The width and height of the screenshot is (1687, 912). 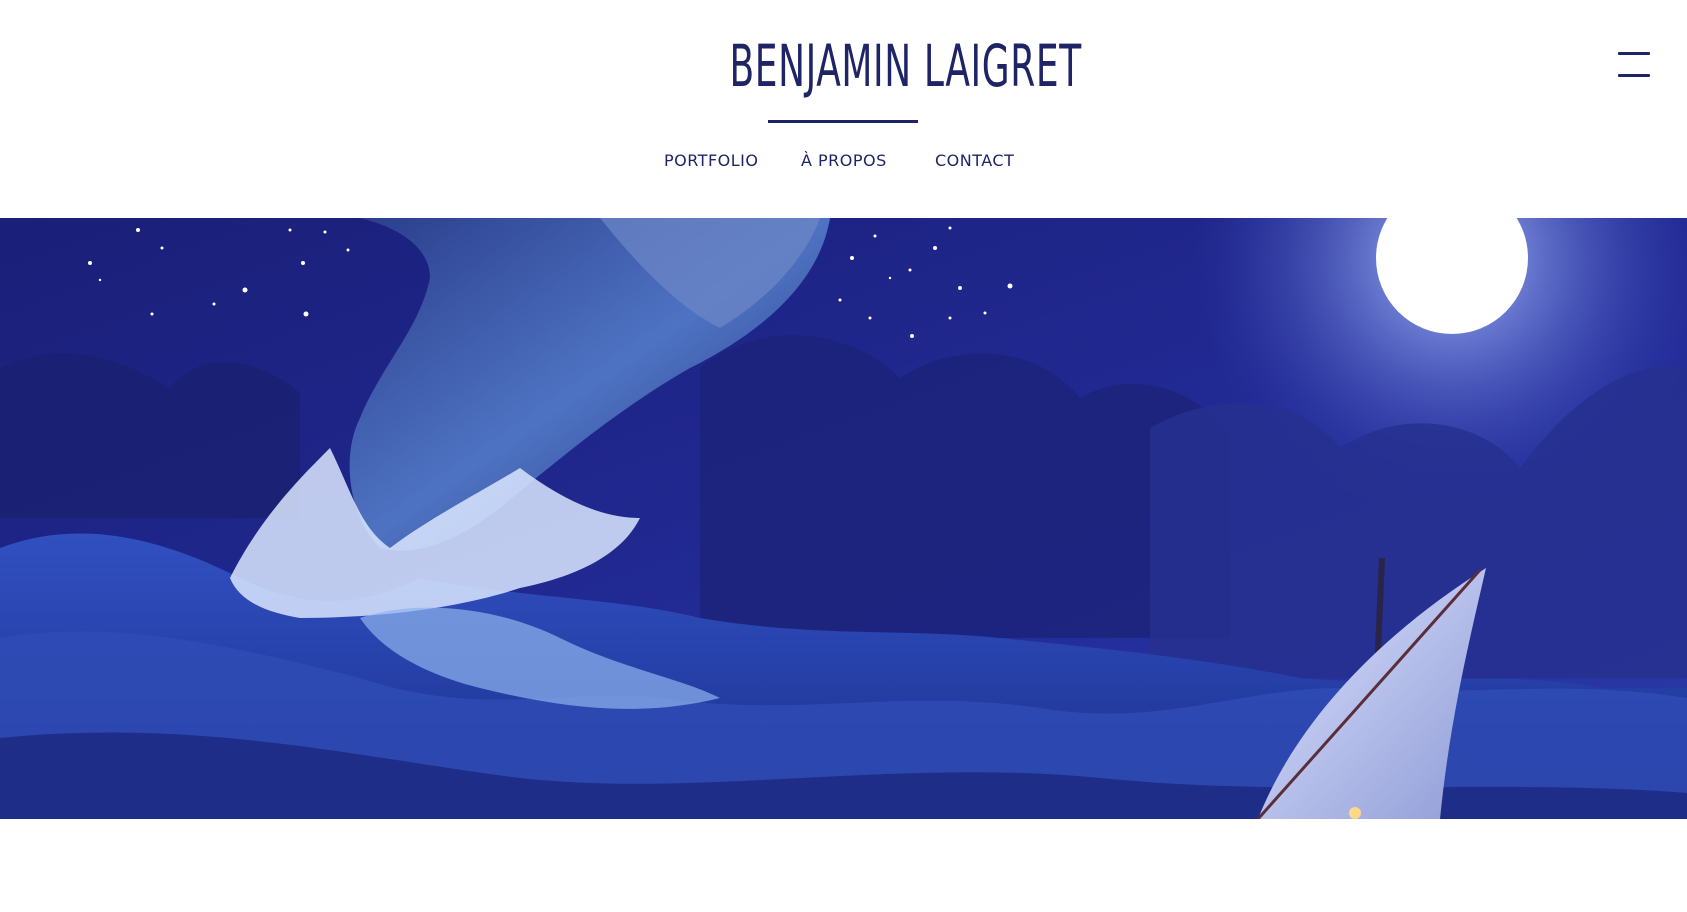 I want to click on nav-contact-link: CONTACT, so click(x=974, y=161).